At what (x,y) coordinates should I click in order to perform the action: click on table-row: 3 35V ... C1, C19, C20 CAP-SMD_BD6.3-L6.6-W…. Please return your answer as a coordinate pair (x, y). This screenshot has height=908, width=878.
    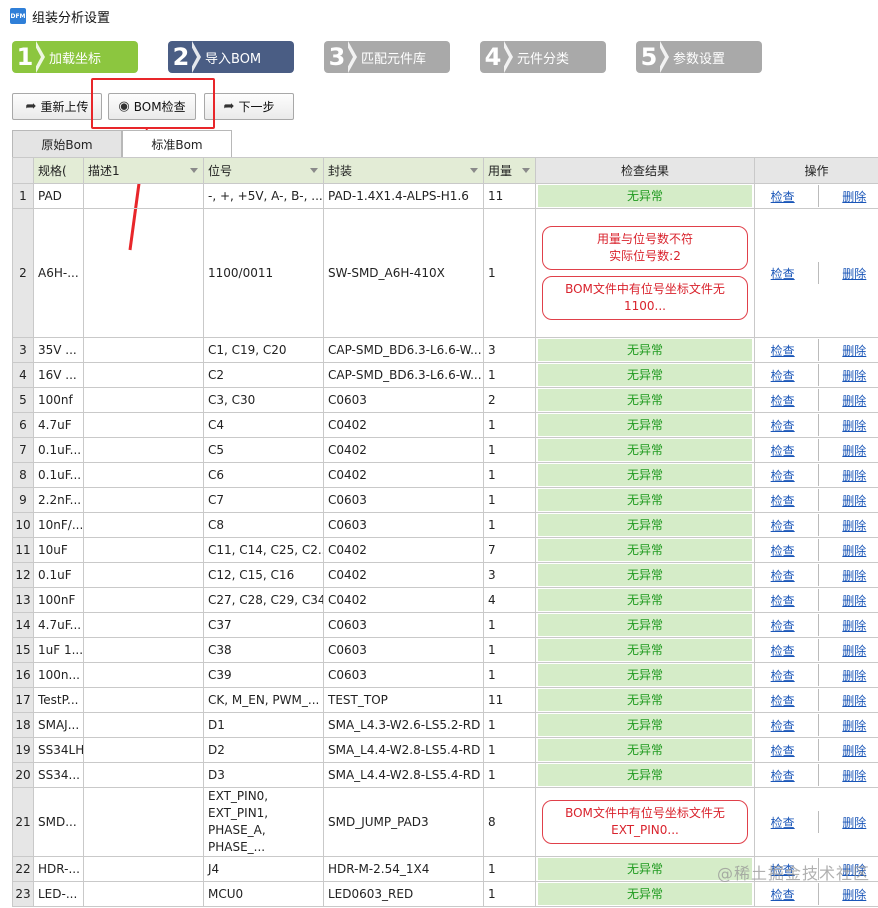
    Looking at the image, I should click on (445, 350).